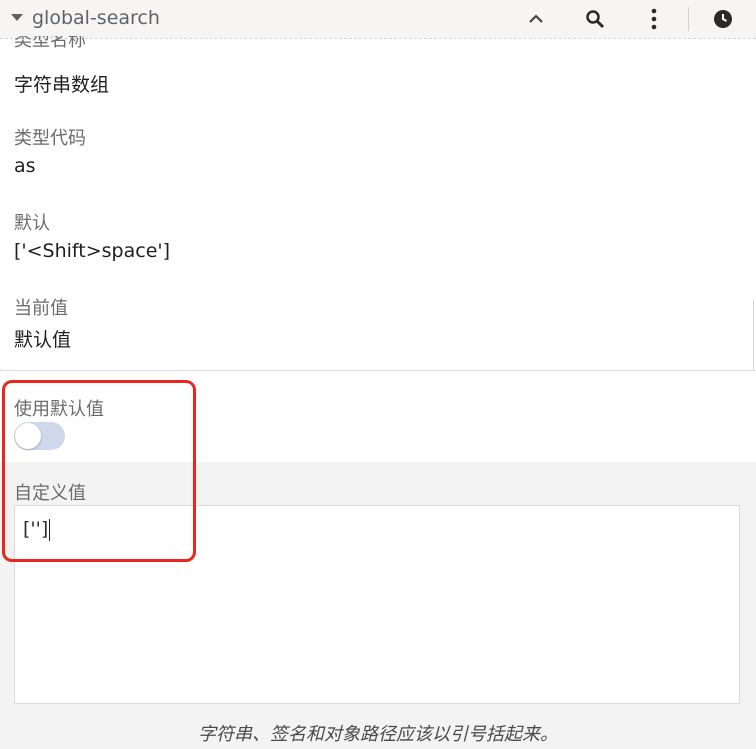 The image size is (756, 749). I want to click on hint-text: 字符串、签名和对象路径应该以引号括起来。, so click(378, 734).